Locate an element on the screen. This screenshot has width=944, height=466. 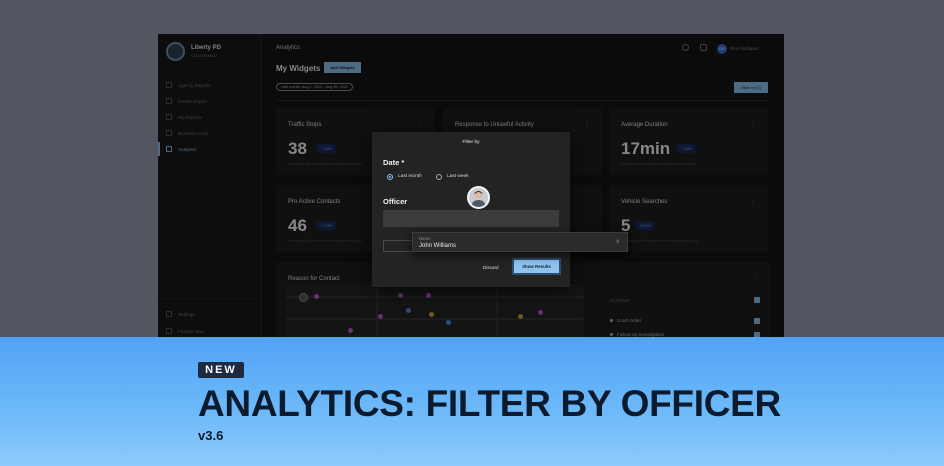
modal-title: Filter by is located at coordinates (471, 142).